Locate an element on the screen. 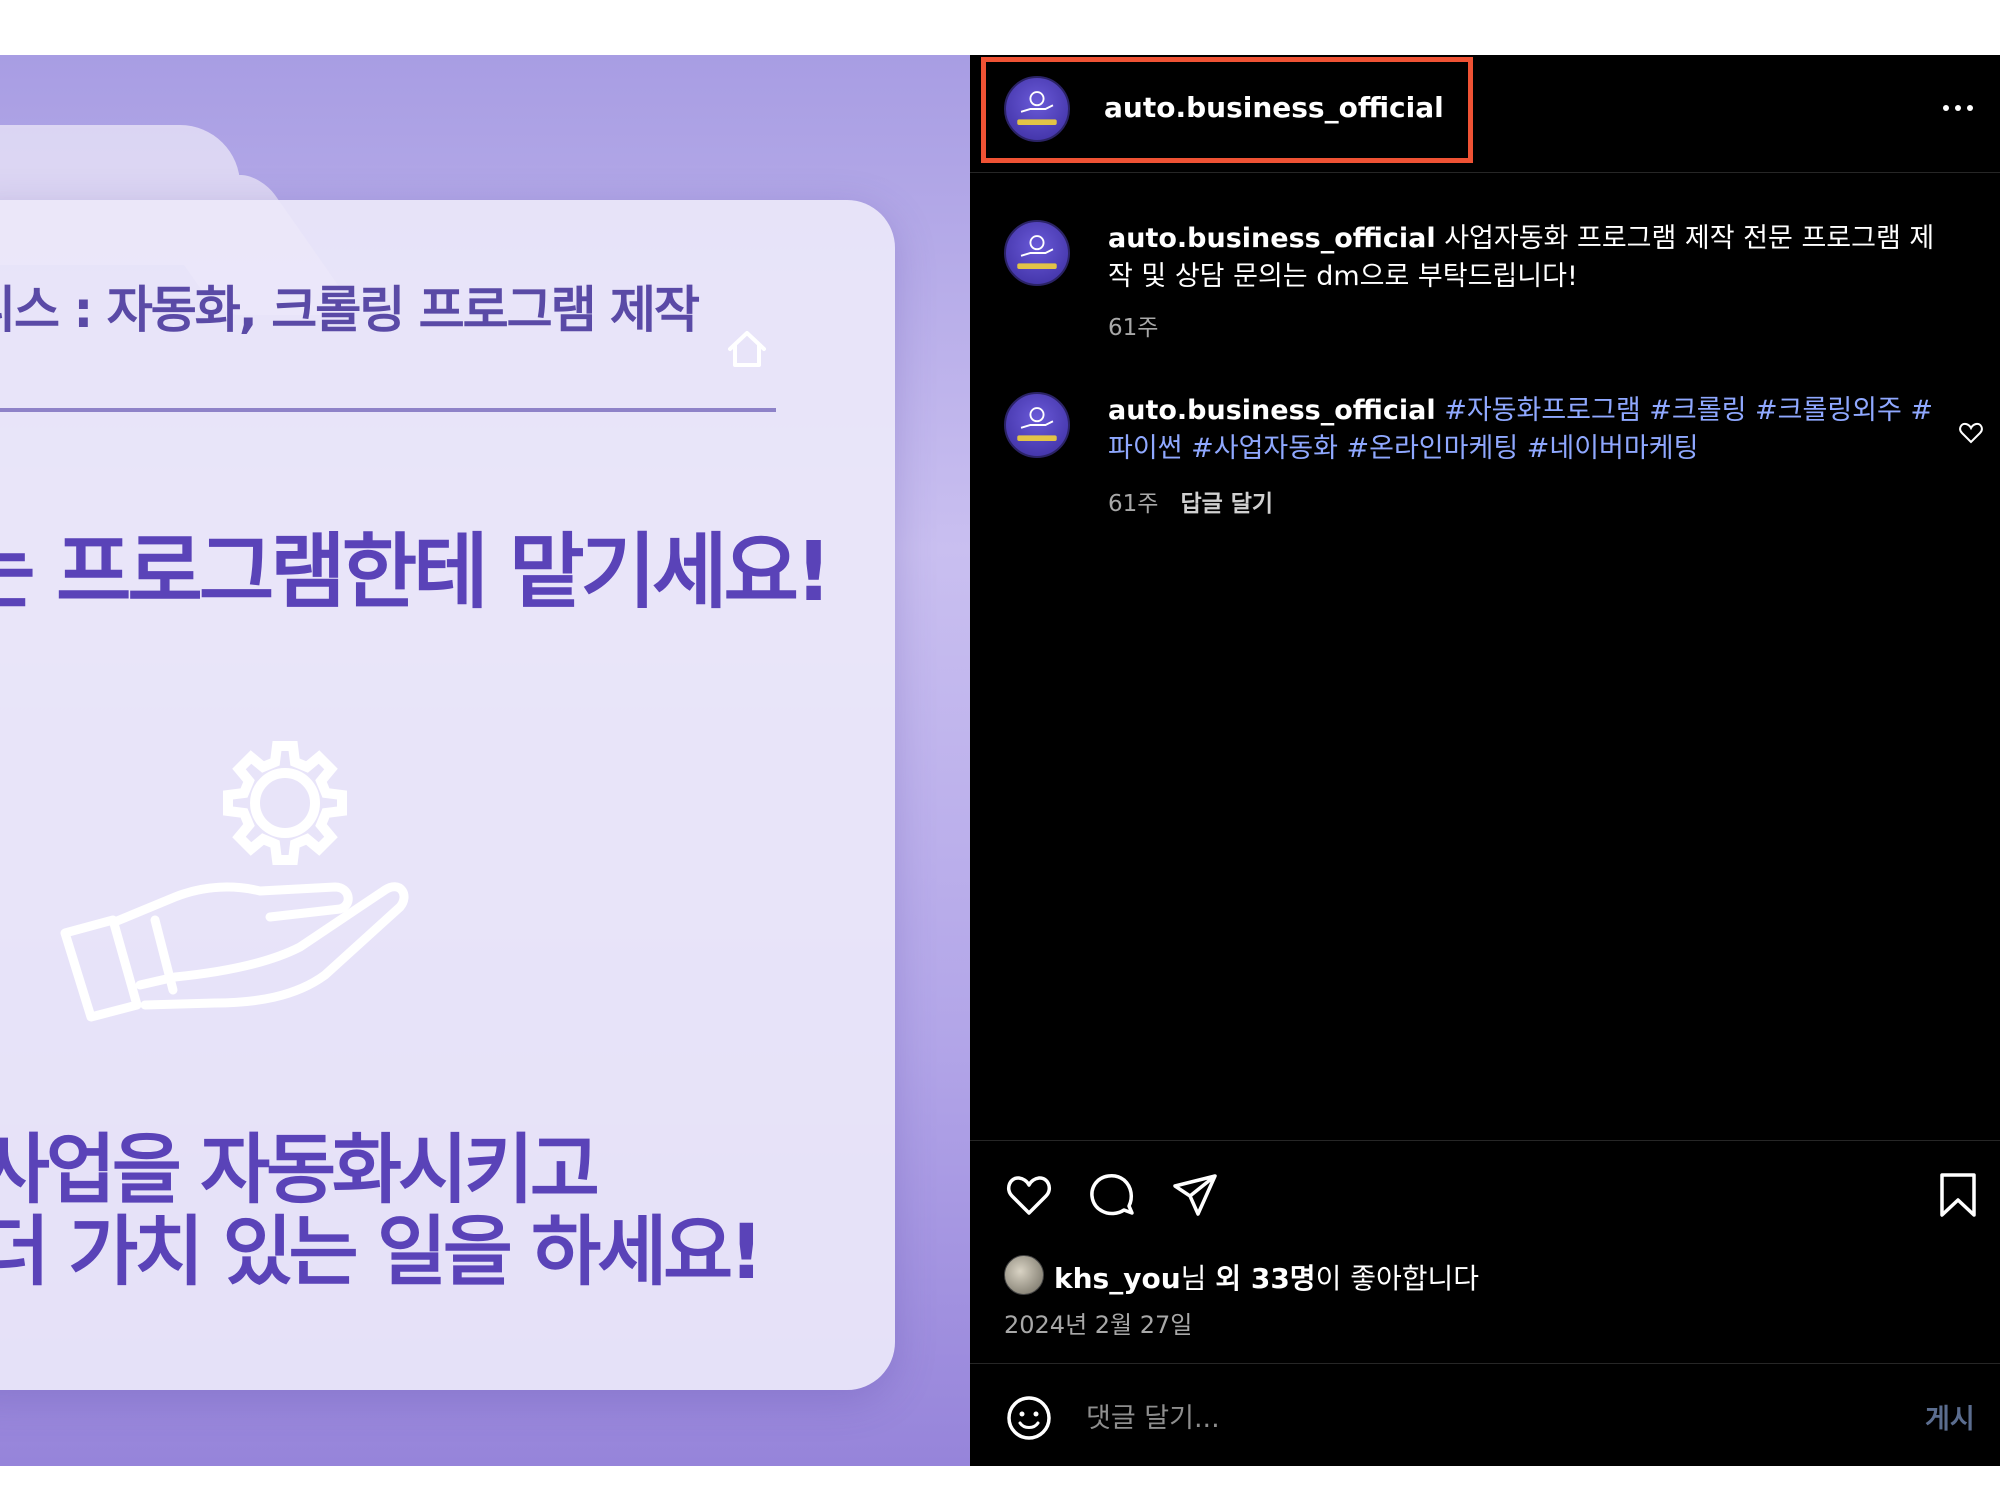 The image size is (2000, 1500). likes-count: 외 33명 is located at coordinates (1265, 1278).